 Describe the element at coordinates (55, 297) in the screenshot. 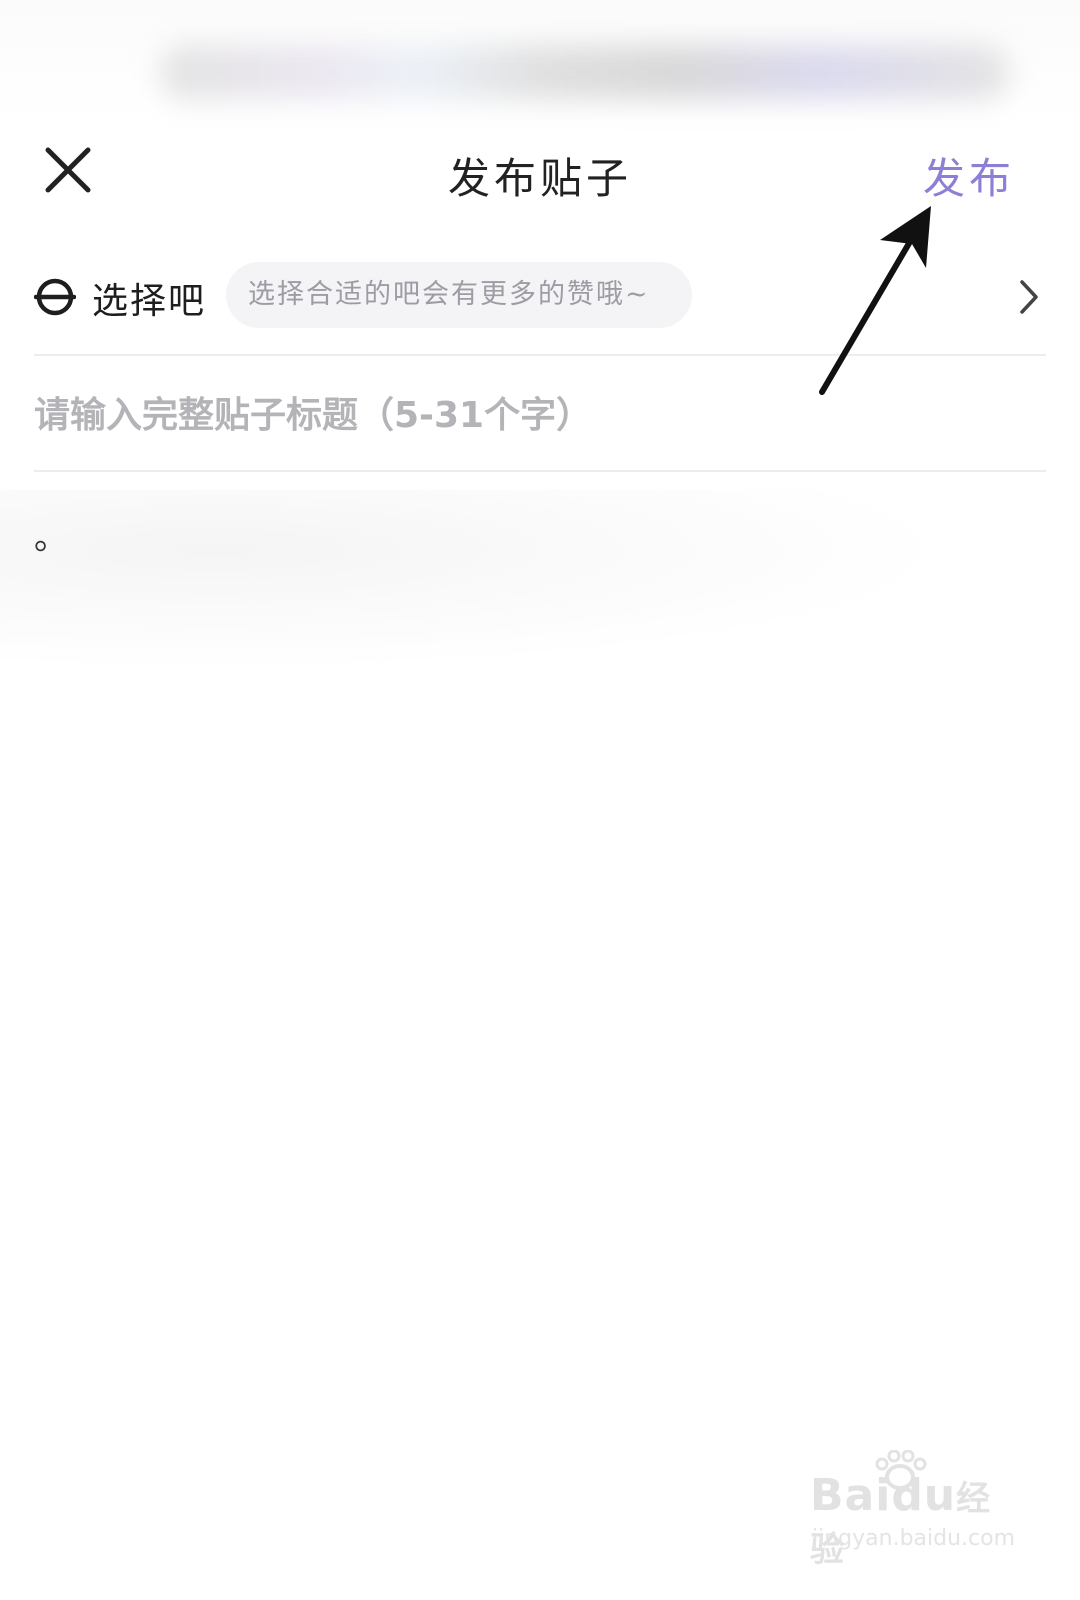

I see `bar-circle-icon` at that location.